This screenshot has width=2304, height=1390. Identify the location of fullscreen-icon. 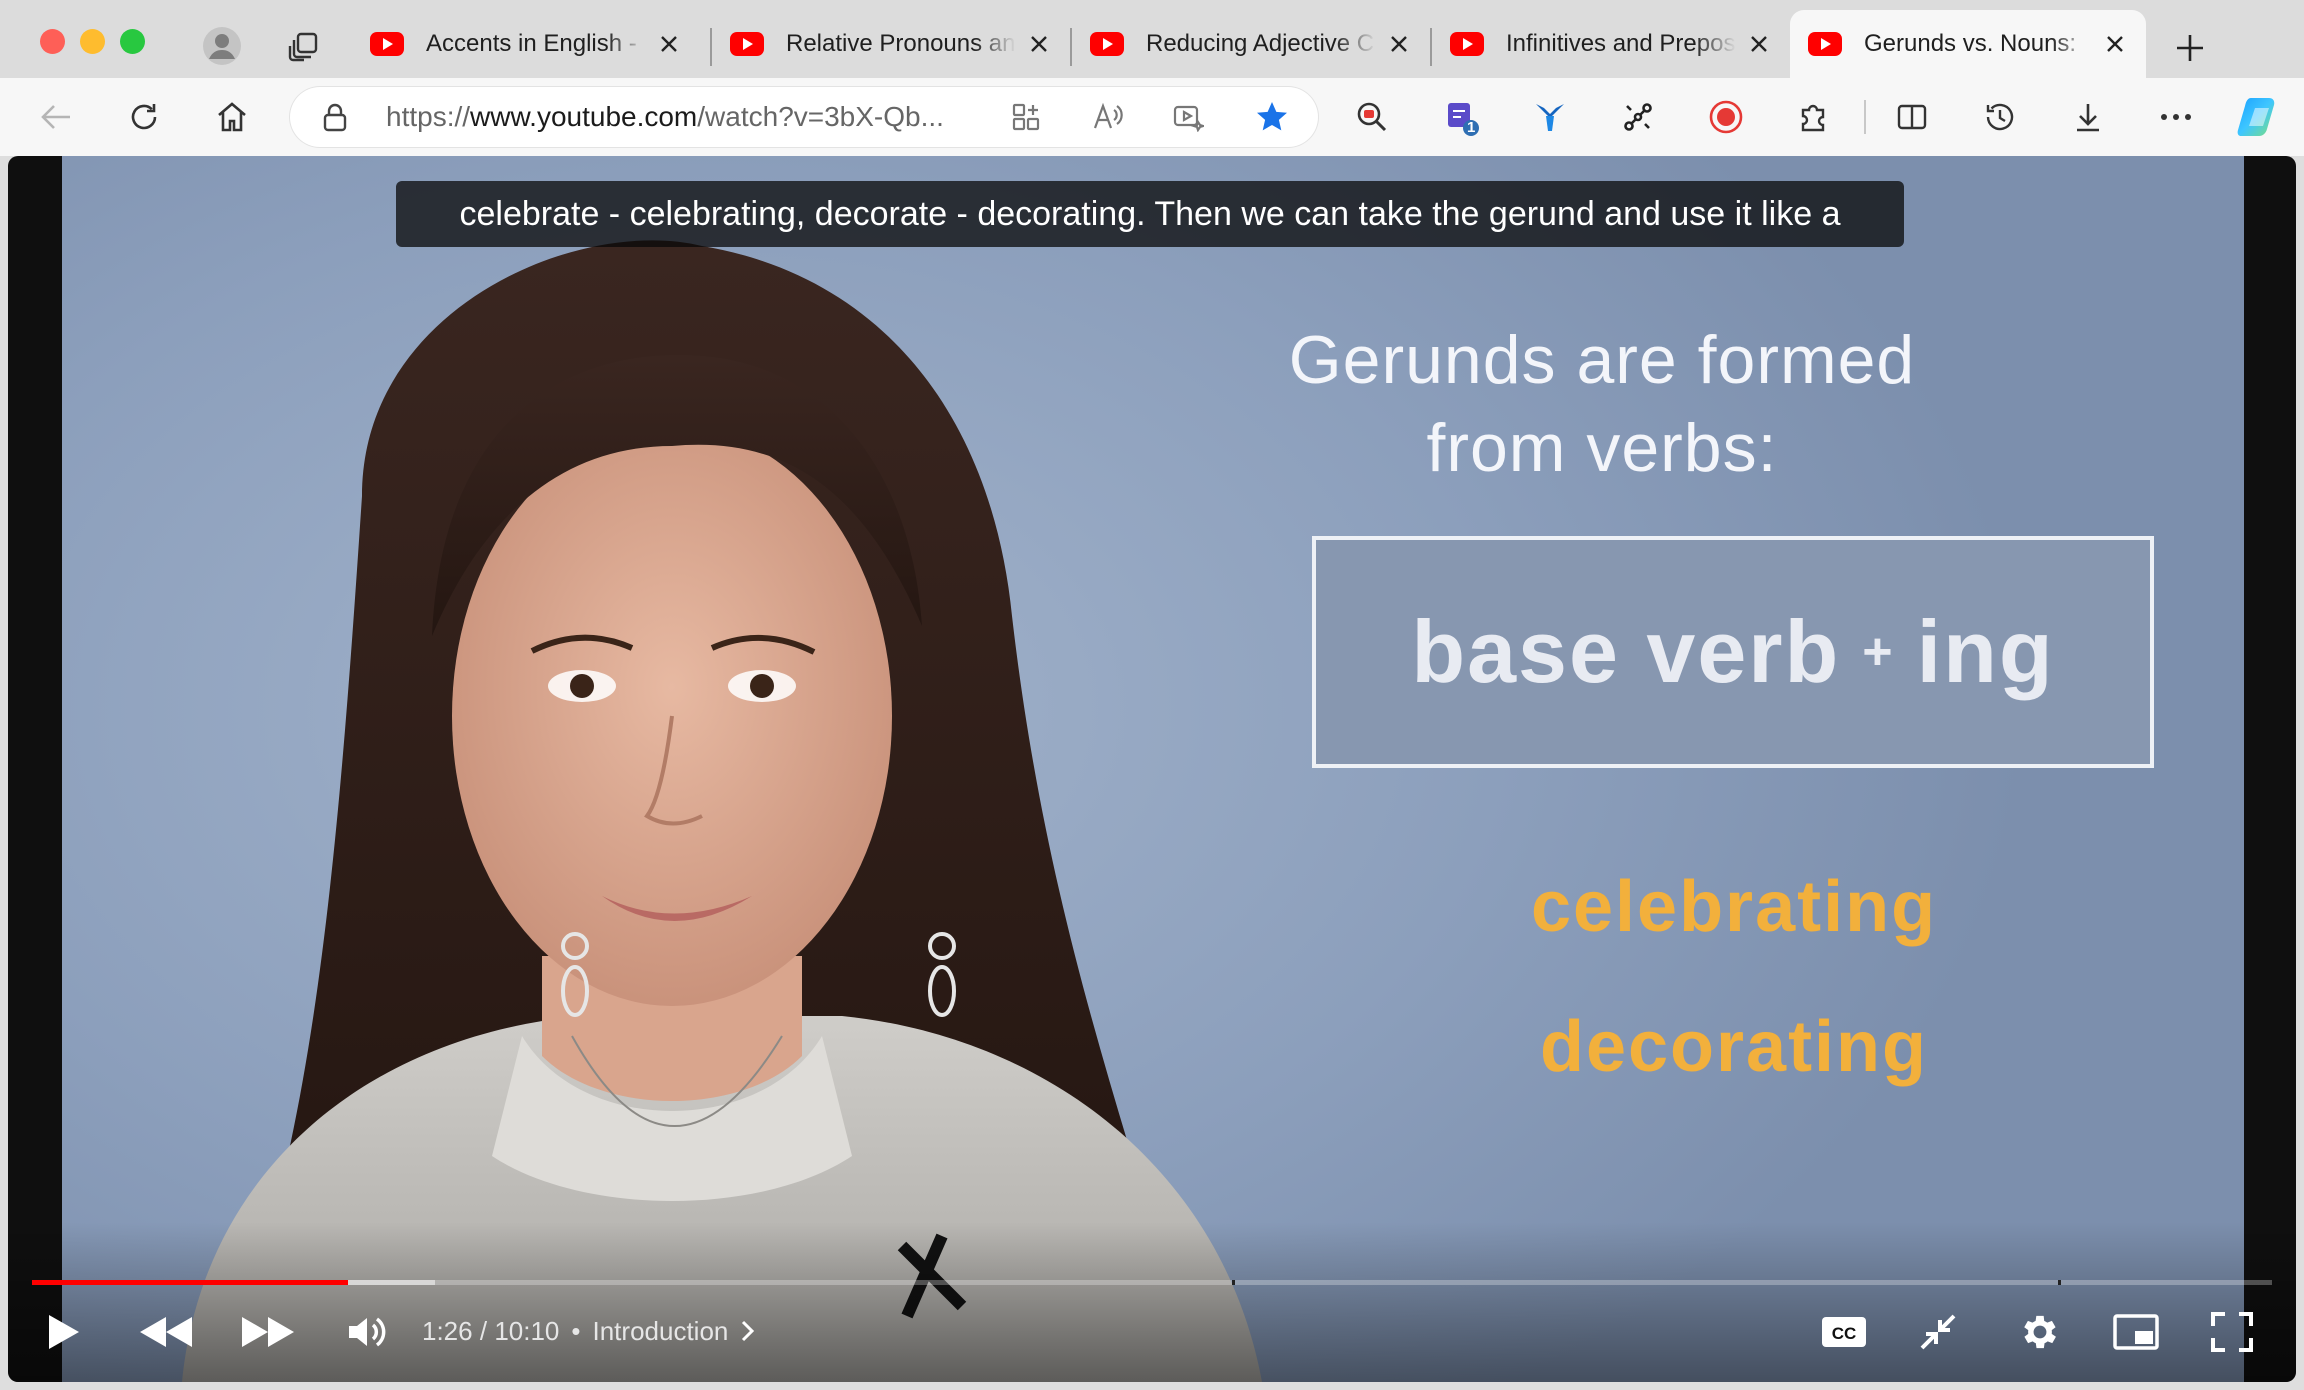
(2232, 1332).